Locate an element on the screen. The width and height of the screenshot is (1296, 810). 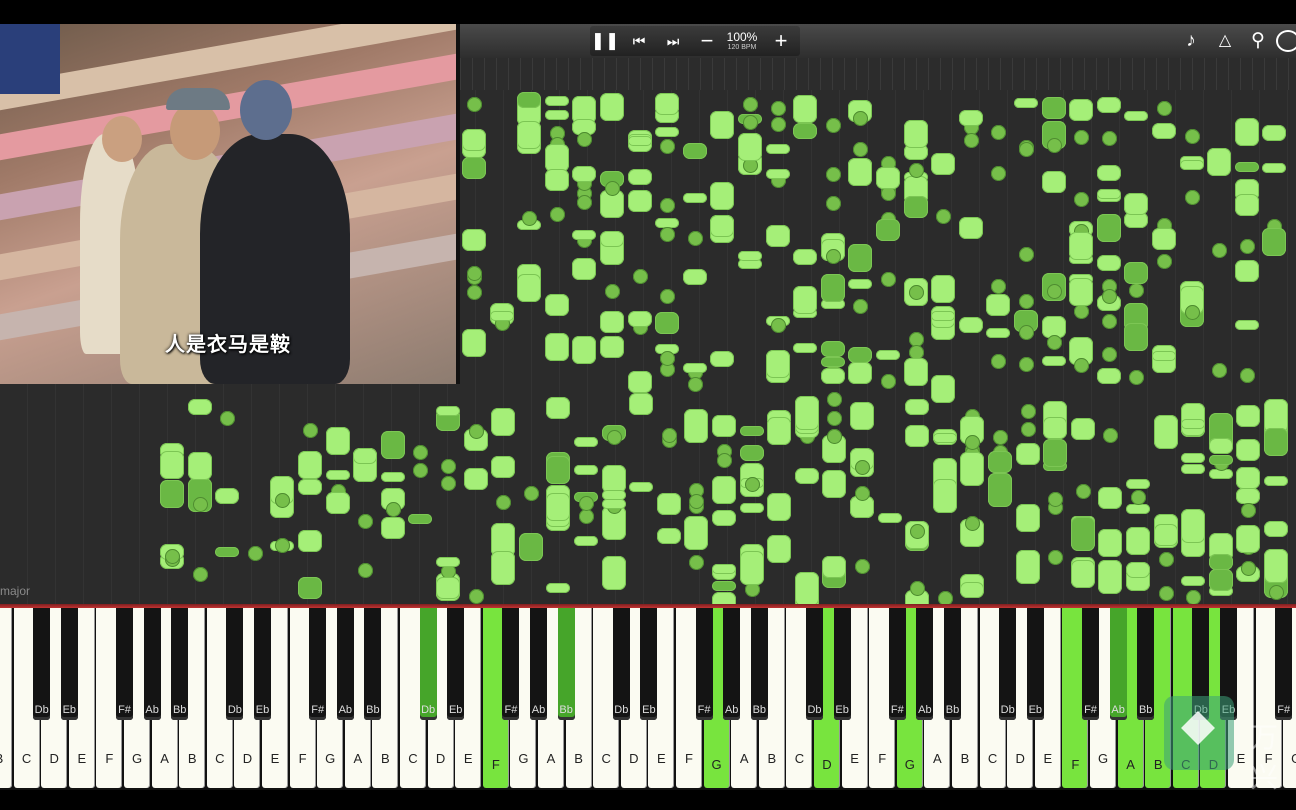
white-key-B: B is located at coordinates (6, 698).